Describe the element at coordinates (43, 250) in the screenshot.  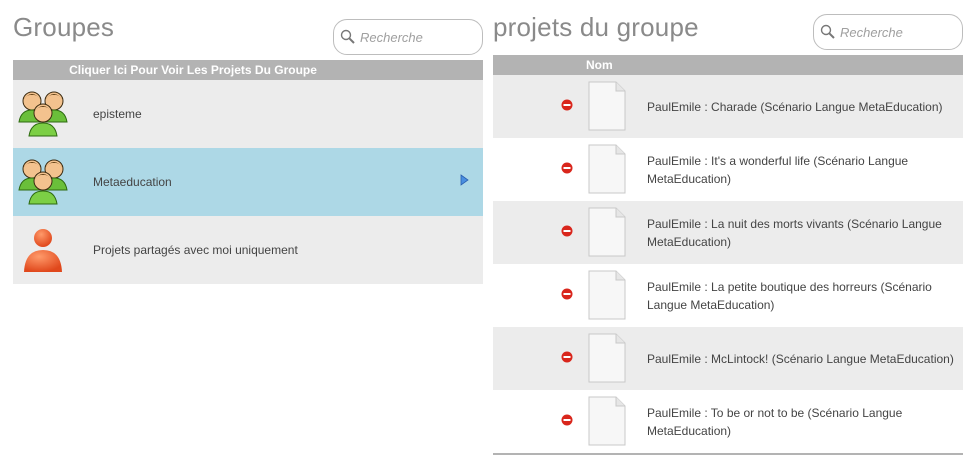
I see `user-icon` at that location.